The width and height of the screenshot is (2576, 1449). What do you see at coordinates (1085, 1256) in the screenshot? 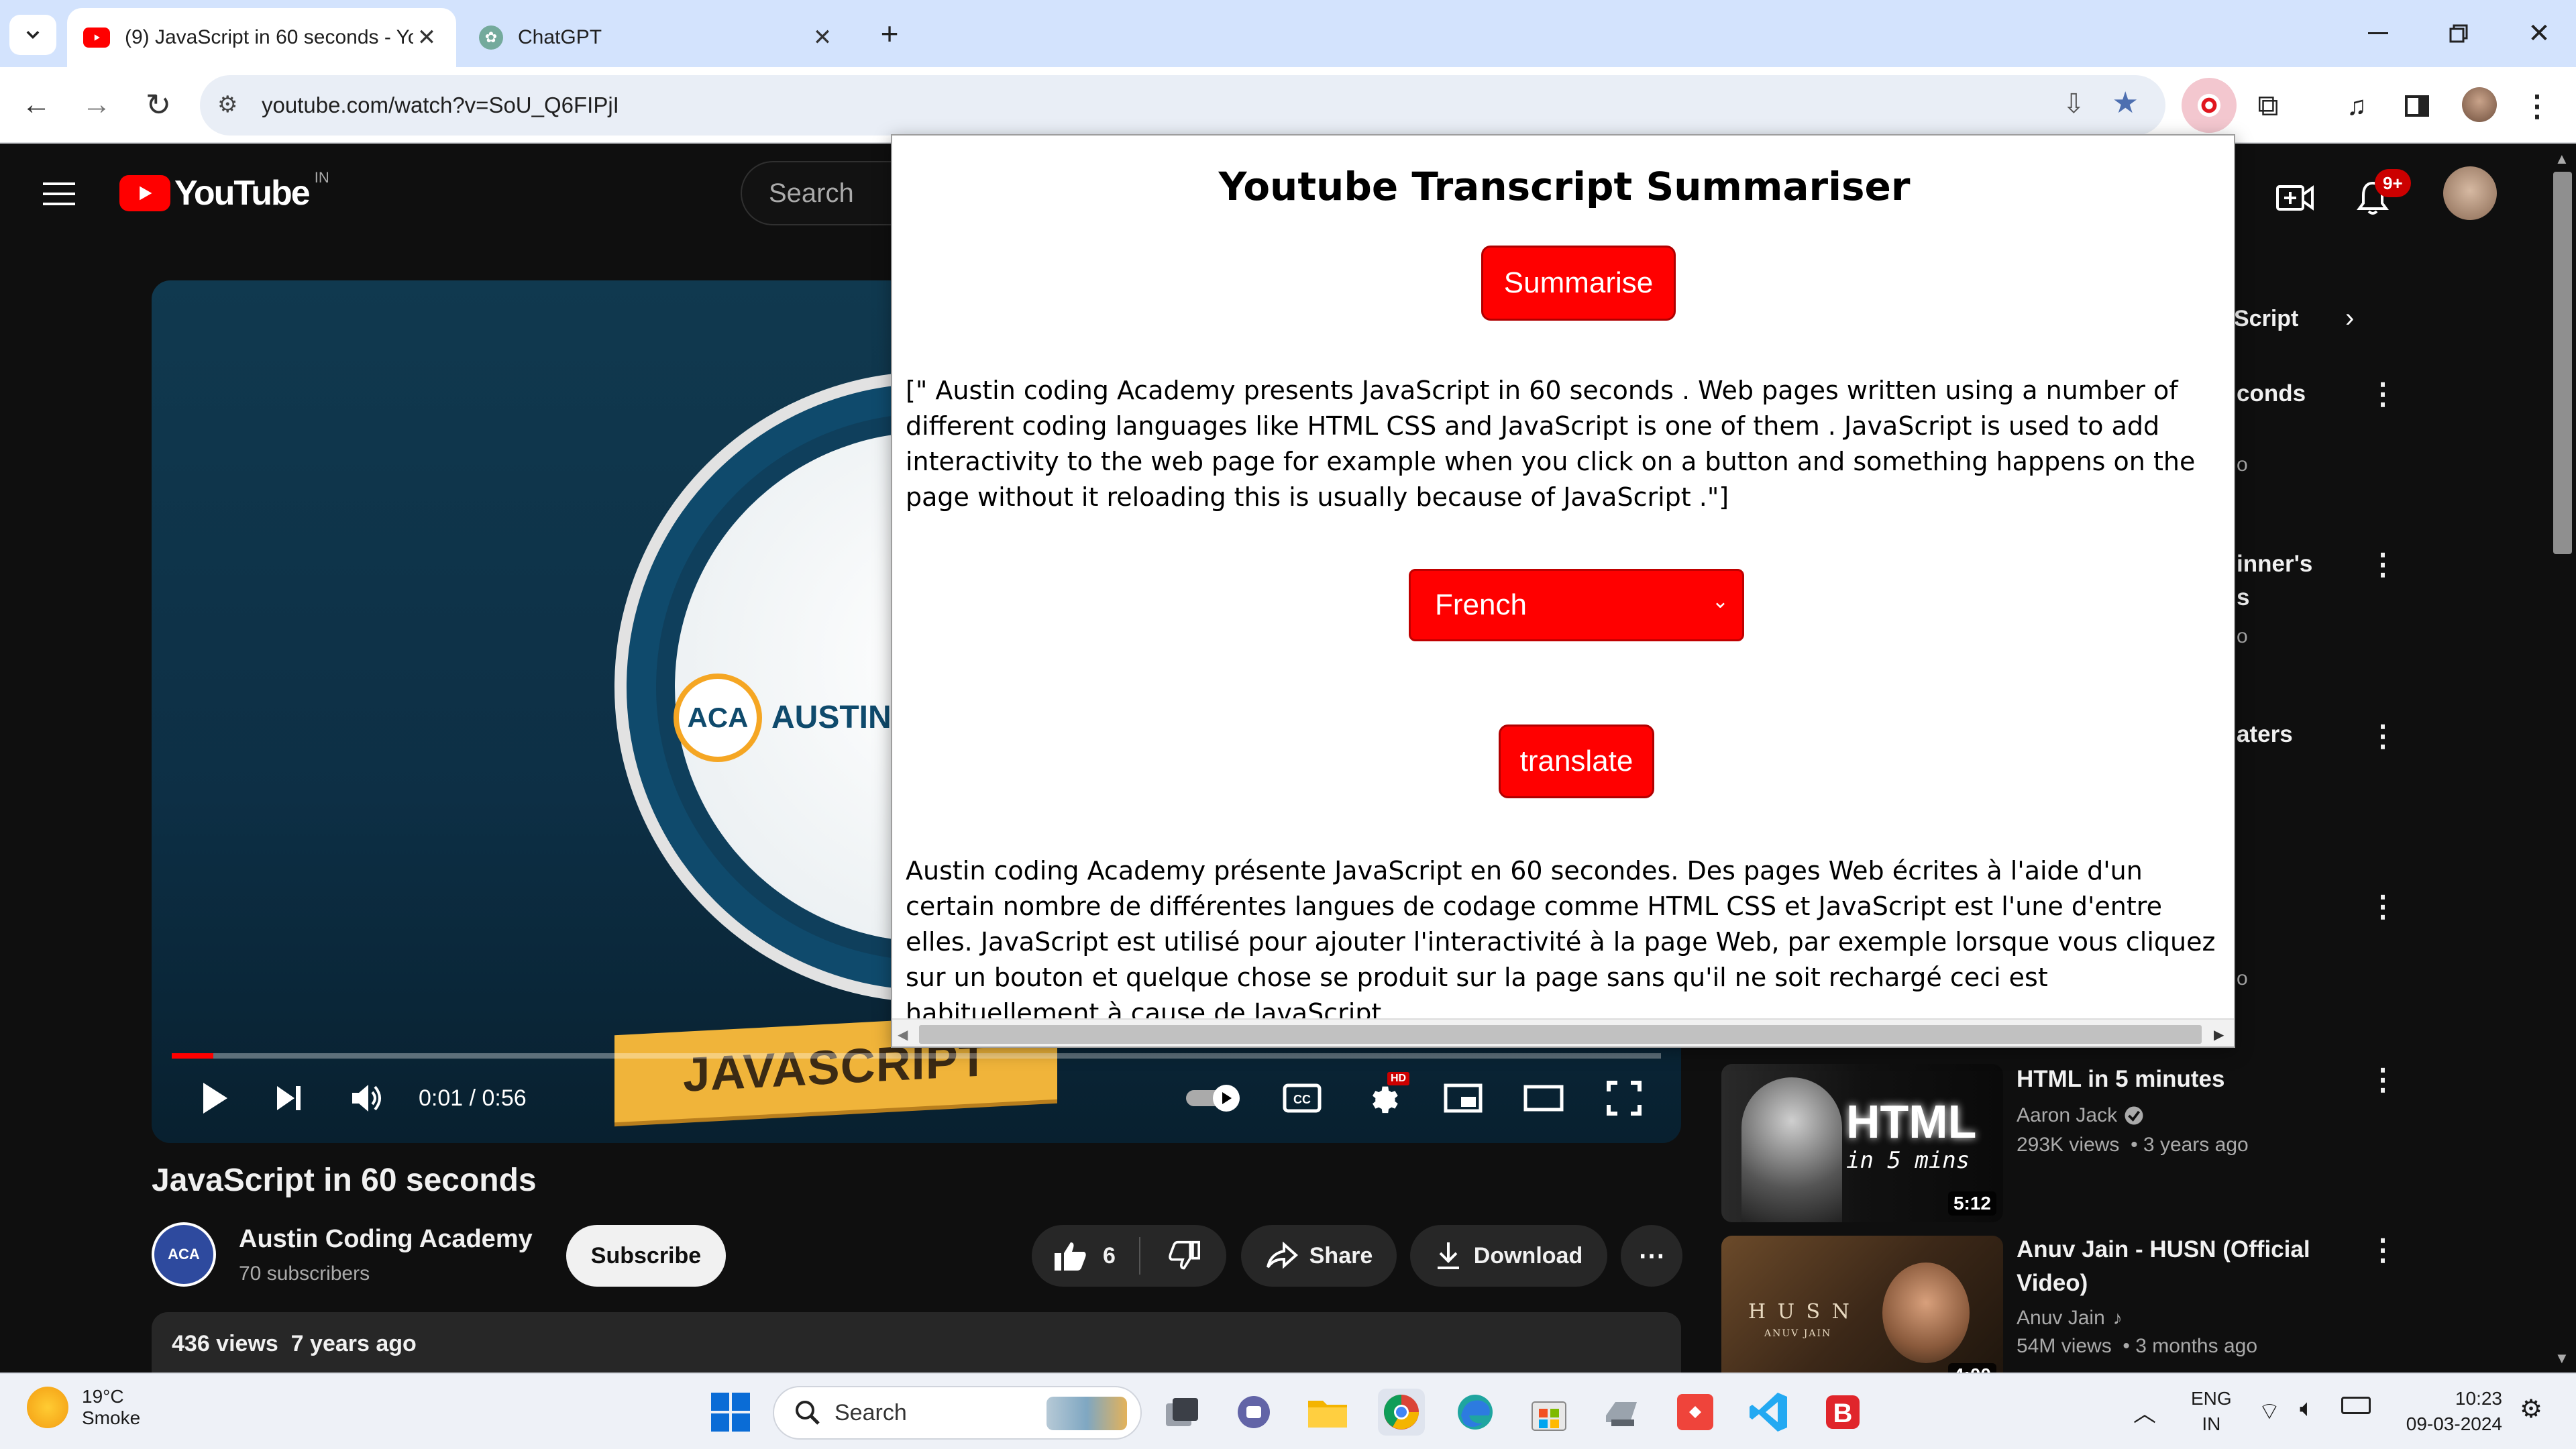
I see `like-button: 6` at bounding box center [1085, 1256].